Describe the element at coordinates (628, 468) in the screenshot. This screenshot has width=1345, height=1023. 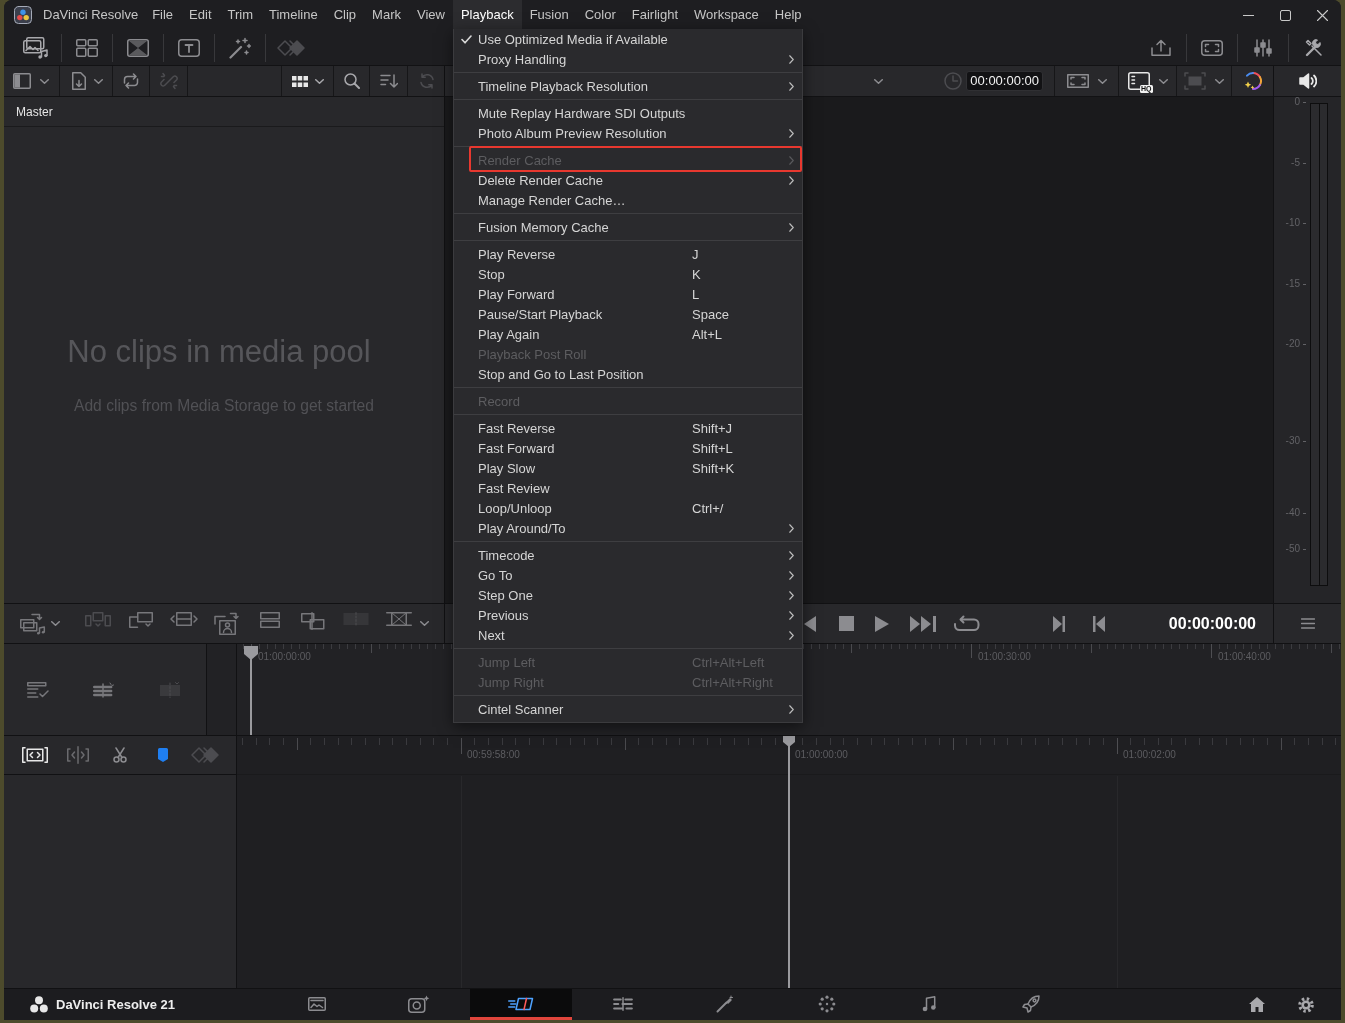
I see `menu-item: Play Slow Shift+K` at that location.